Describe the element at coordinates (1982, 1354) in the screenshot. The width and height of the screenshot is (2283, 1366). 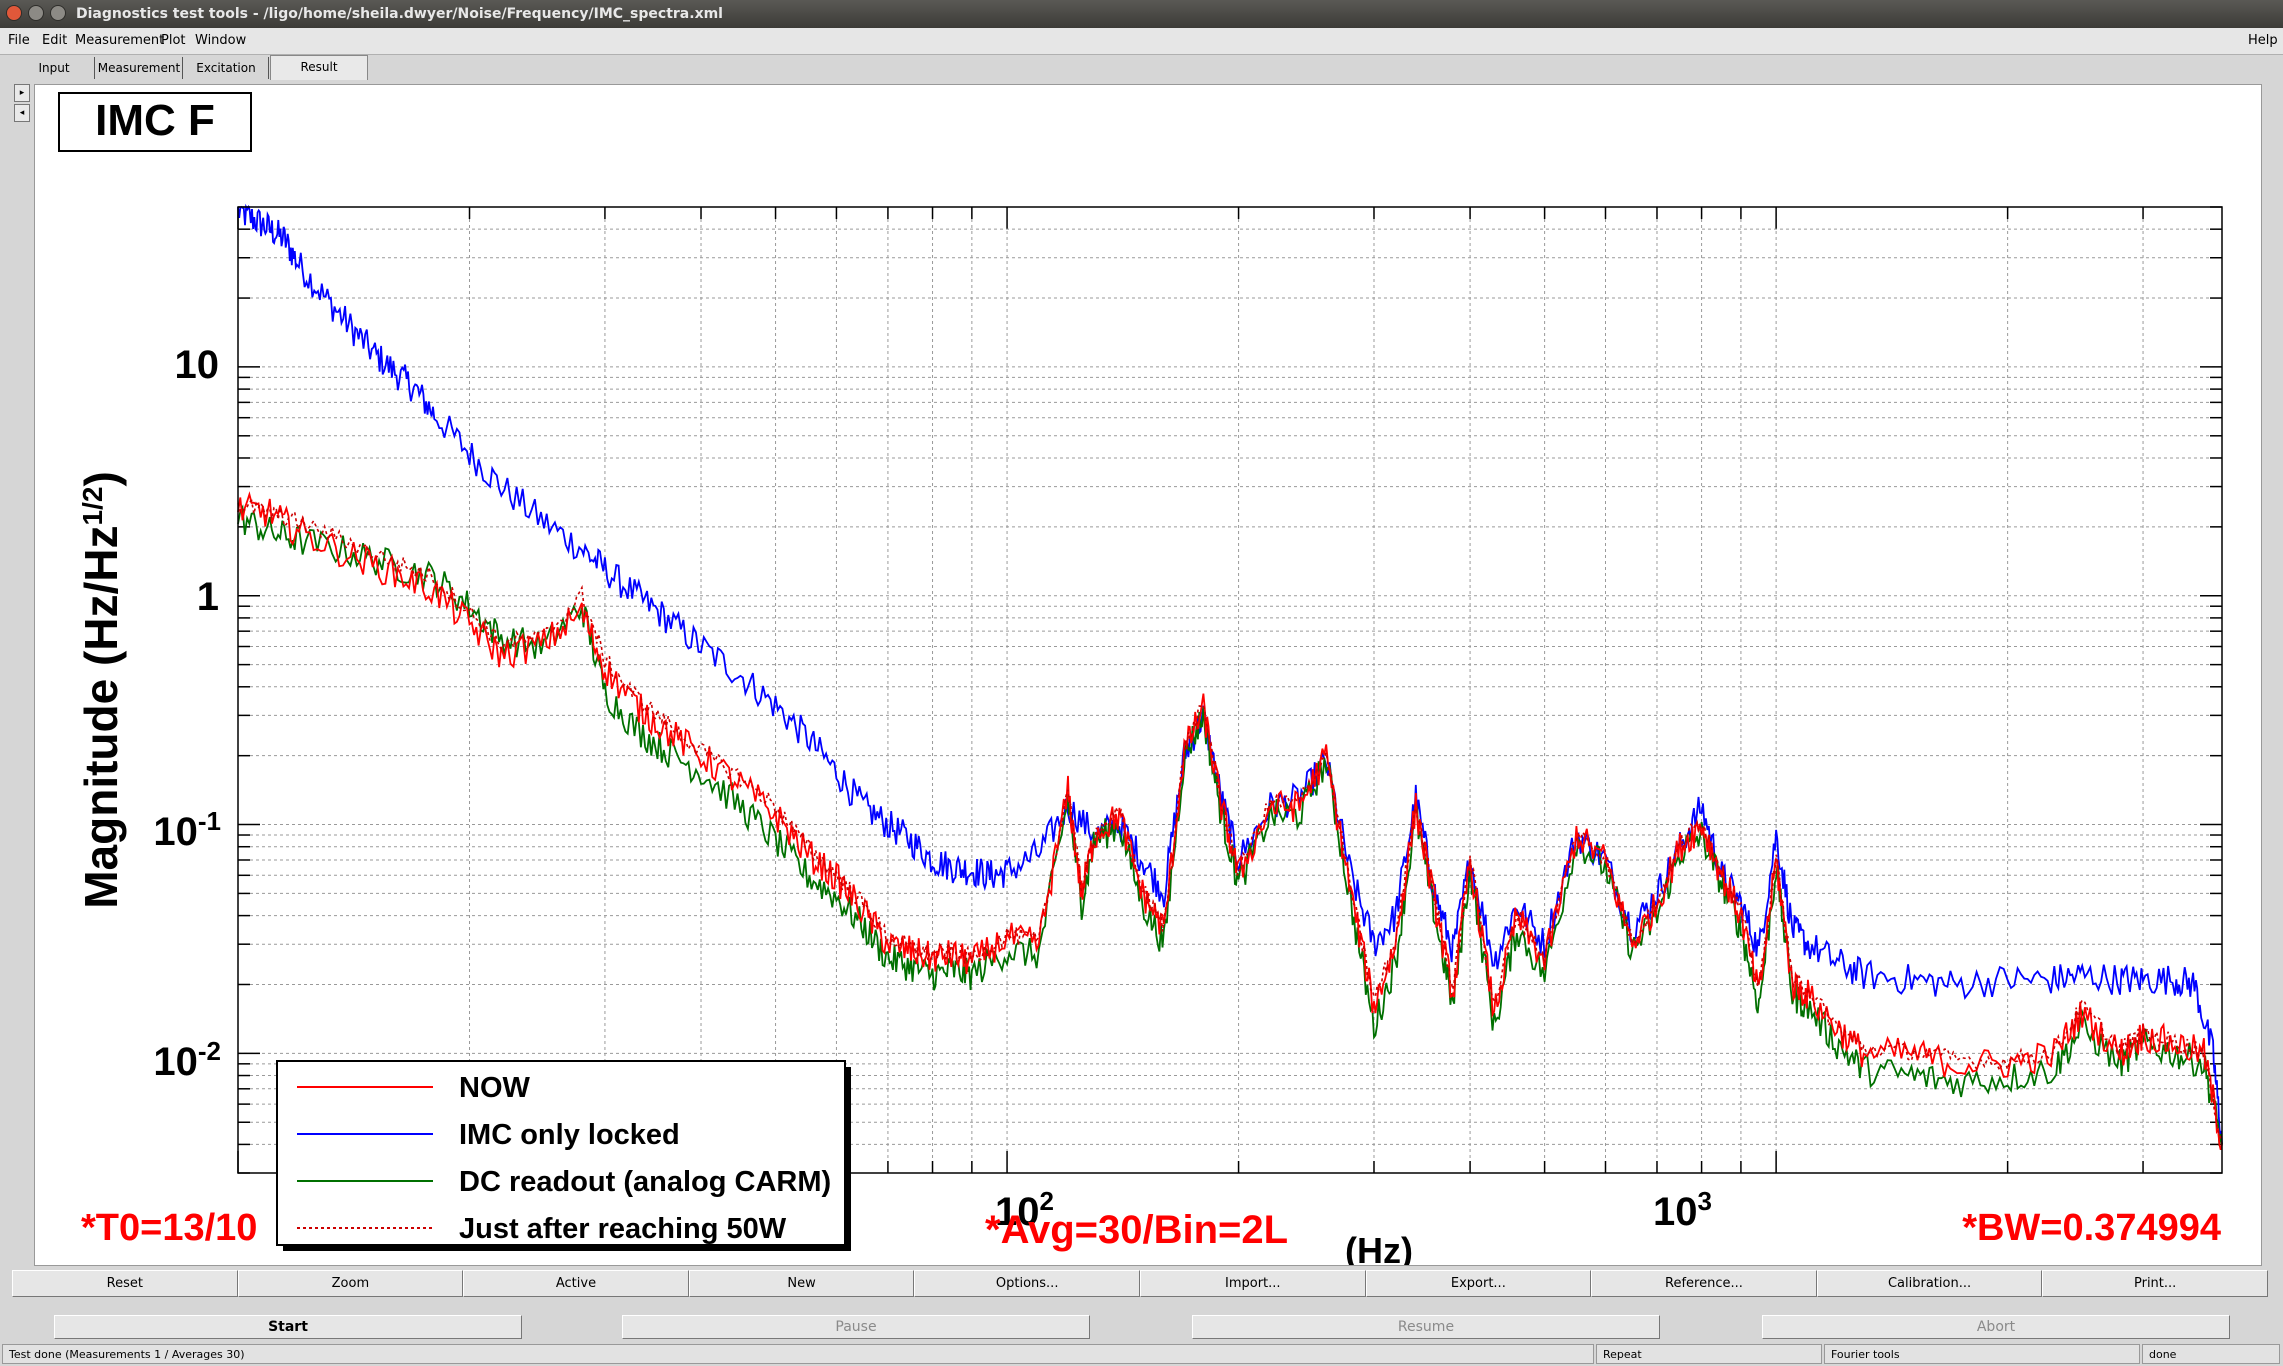
I see `status-tool: Fourier tools` at that location.